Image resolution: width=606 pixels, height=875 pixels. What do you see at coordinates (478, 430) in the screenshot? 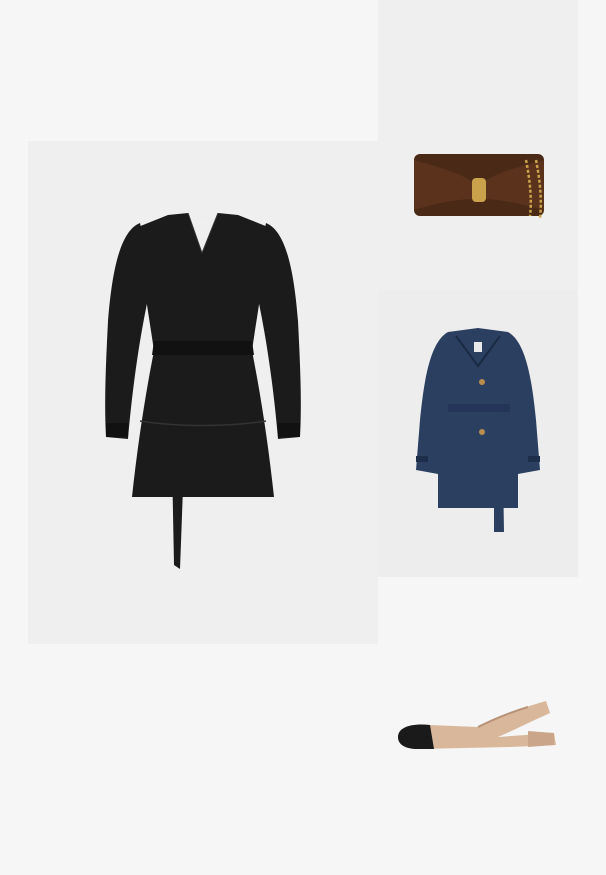
I see `coat-image` at bounding box center [478, 430].